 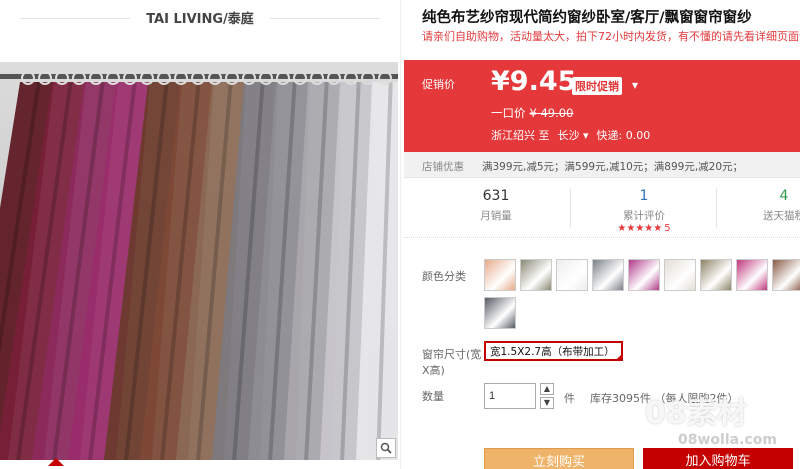 What do you see at coordinates (551, 113) in the screenshot?
I see `original-price: ¥ 49.00` at bounding box center [551, 113].